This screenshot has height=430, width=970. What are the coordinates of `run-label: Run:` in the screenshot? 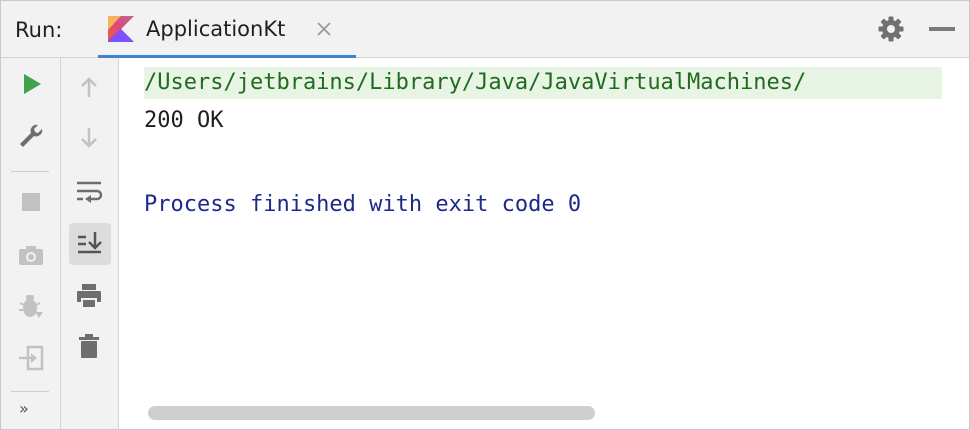 It's located at (39, 30).